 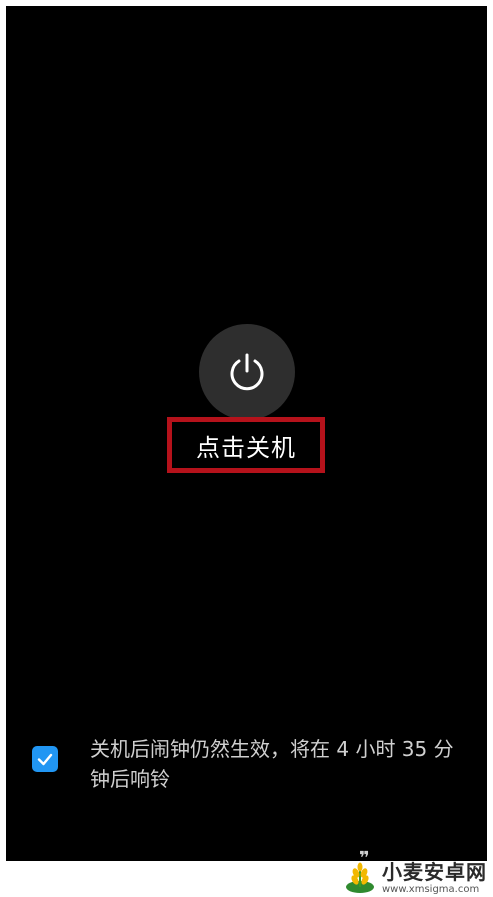 I want to click on power-icon, so click(x=247, y=372).